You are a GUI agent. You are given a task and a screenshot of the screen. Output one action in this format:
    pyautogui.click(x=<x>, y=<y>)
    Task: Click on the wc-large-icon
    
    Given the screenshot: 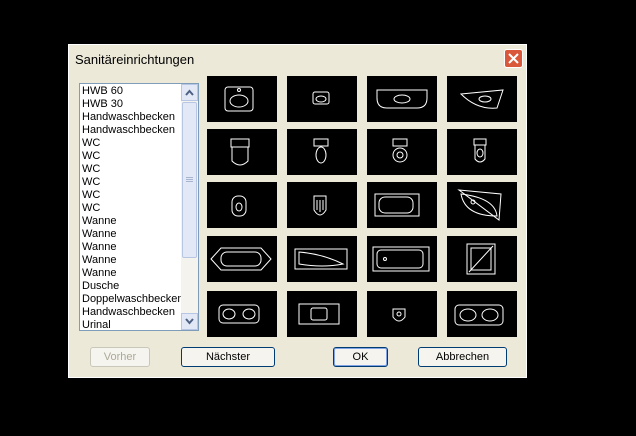 What is the action you would take?
    pyautogui.click(x=240, y=152)
    